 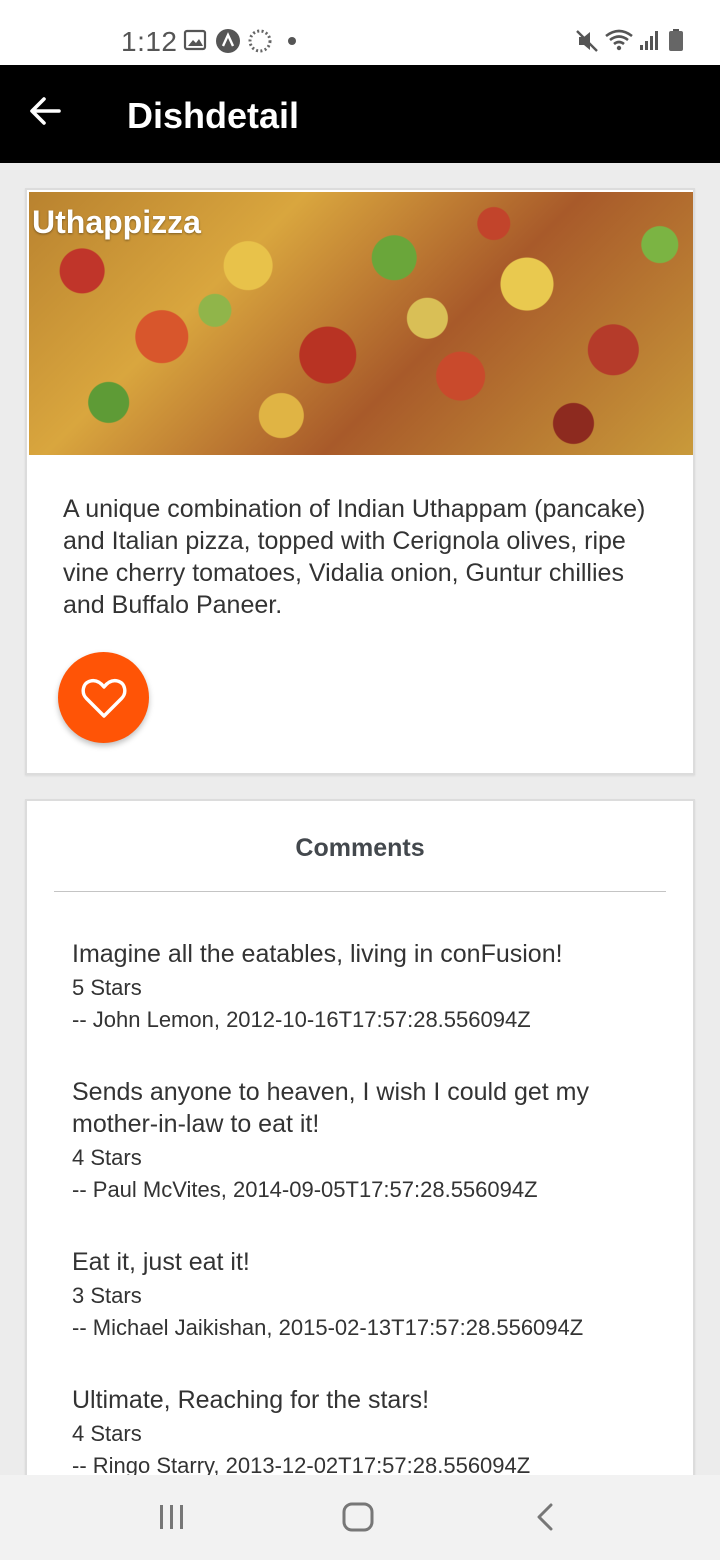 What do you see at coordinates (149, 41) in the screenshot?
I see `status-time: 1:12` at bounding box center [149, 41].